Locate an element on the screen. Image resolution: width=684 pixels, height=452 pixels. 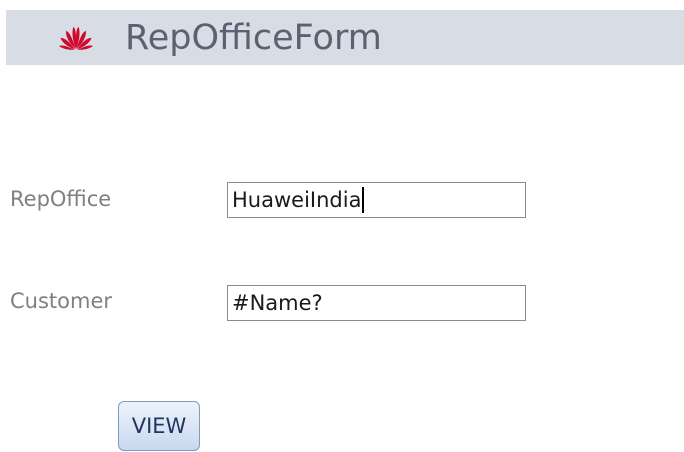
form-title: RepOfficeForm is located at coordinates (253, 38).